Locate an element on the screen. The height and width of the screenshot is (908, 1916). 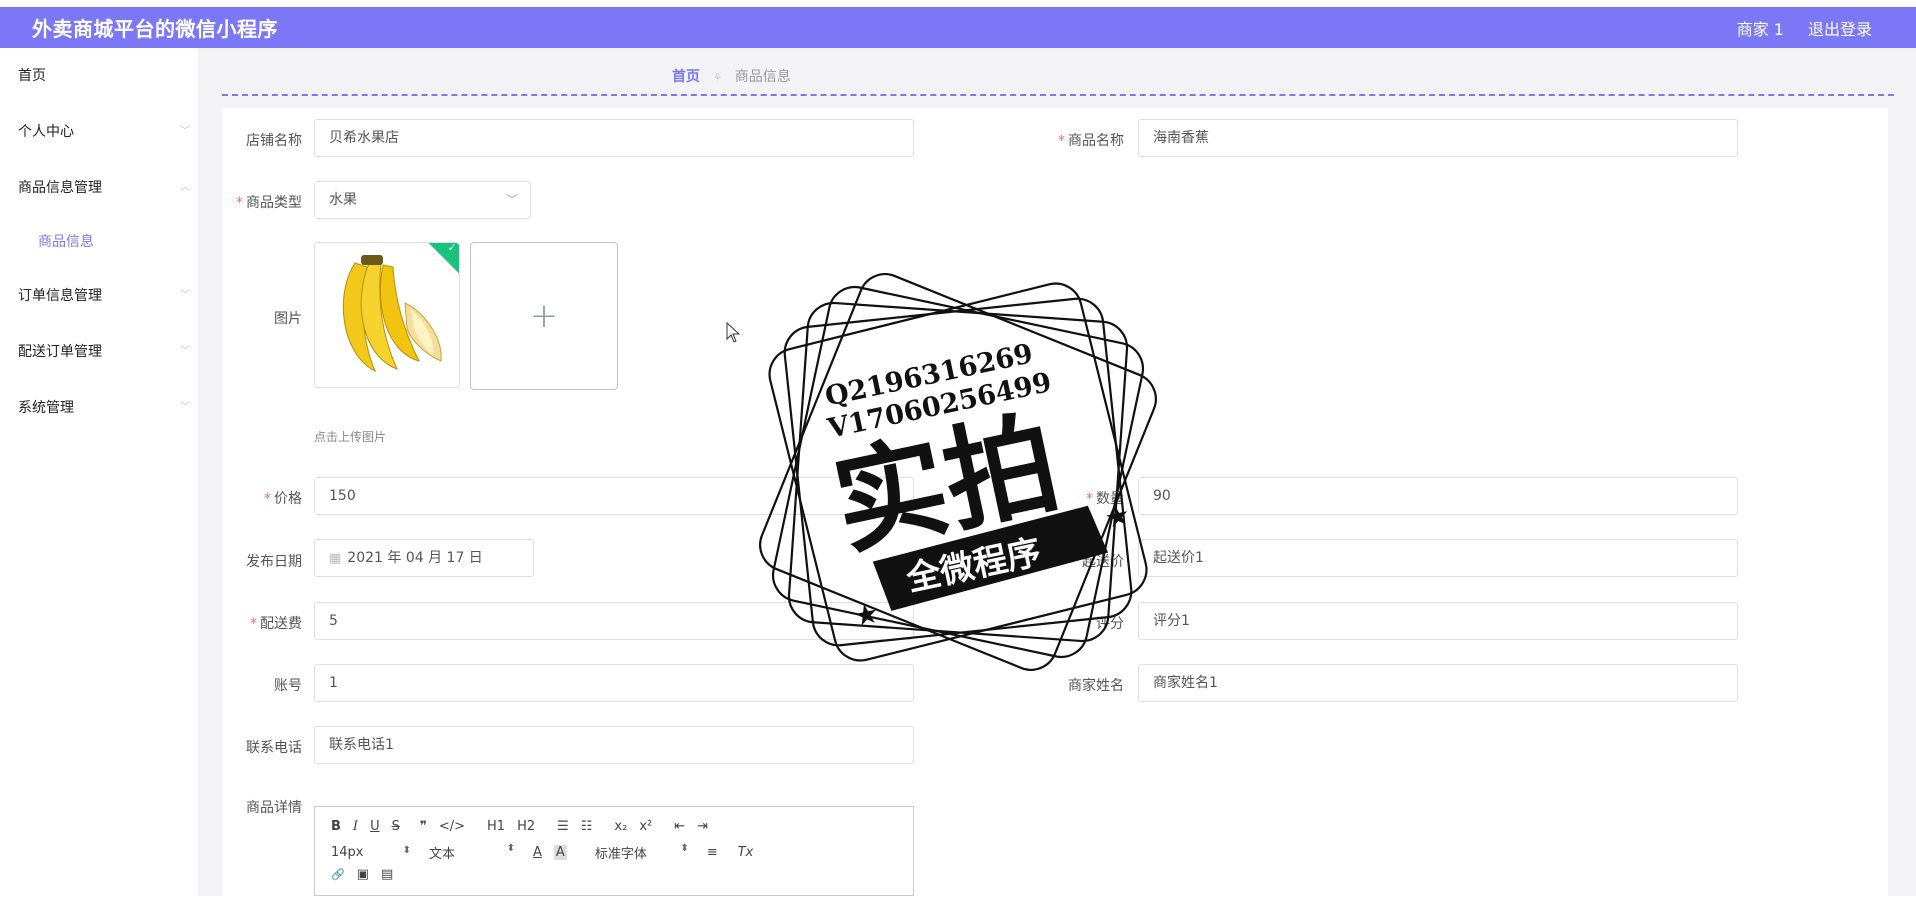
heading-2-icon: H2 is located at coordinates (526, 826).